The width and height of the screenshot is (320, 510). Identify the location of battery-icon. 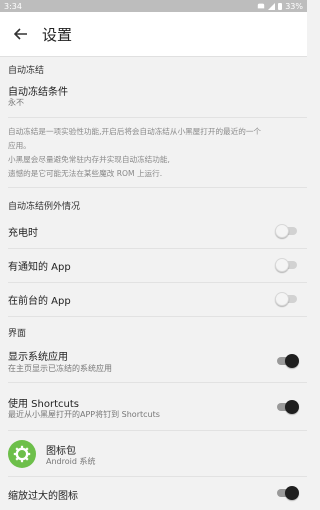
(280, 6).